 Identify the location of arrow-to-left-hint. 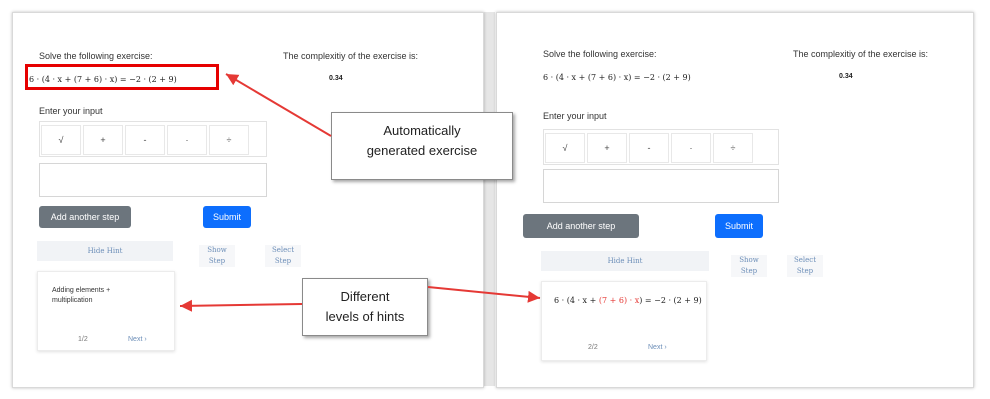
(241, 305).